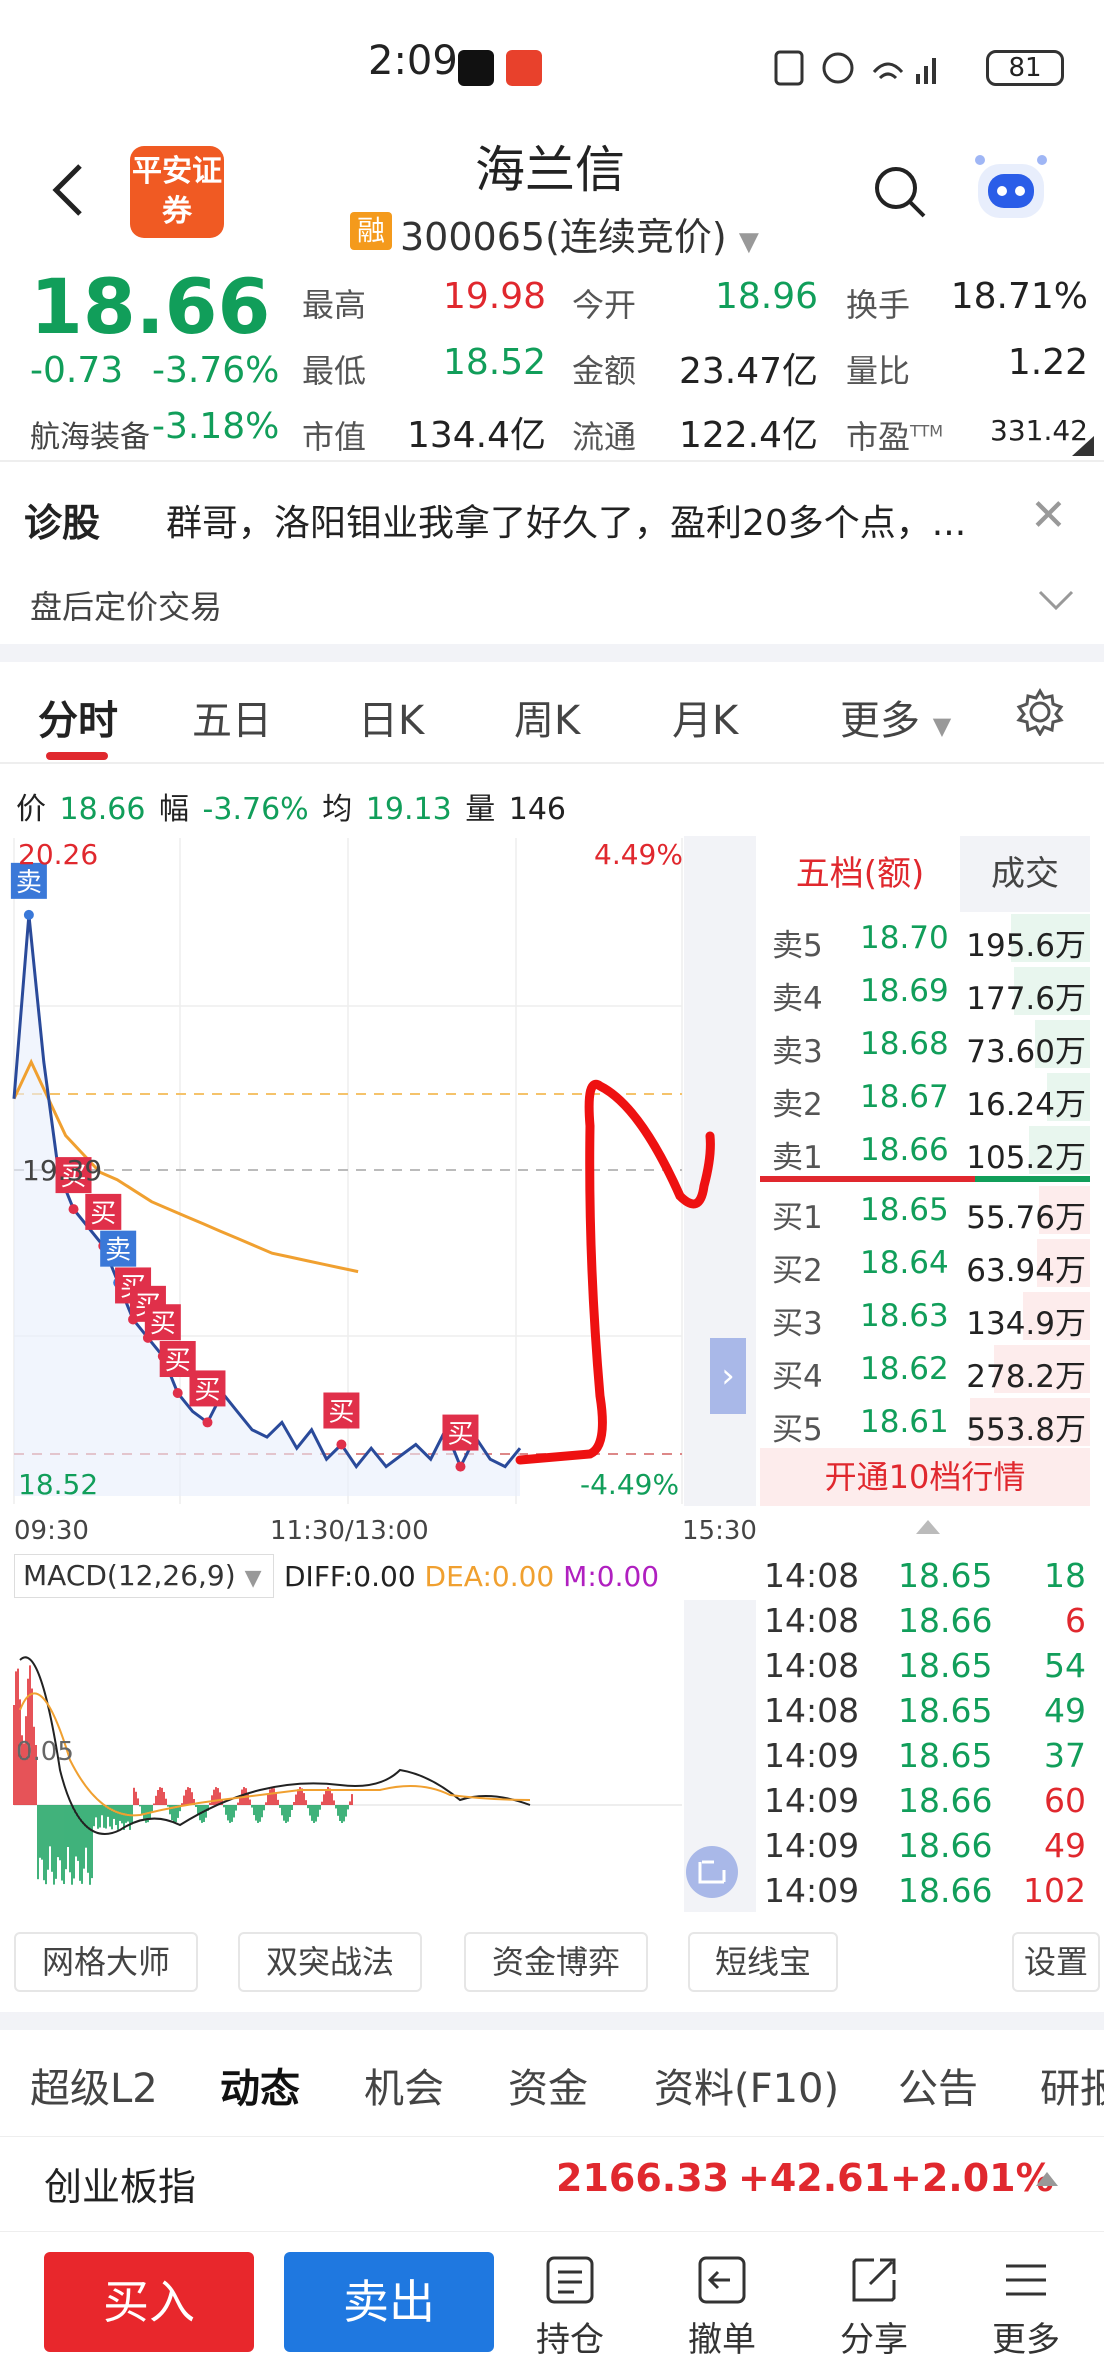  What do you see at coordinates (476, 435) in the screenshot?
I see `market-cap-value: 134.4亿` at bounding box center [476, 435].